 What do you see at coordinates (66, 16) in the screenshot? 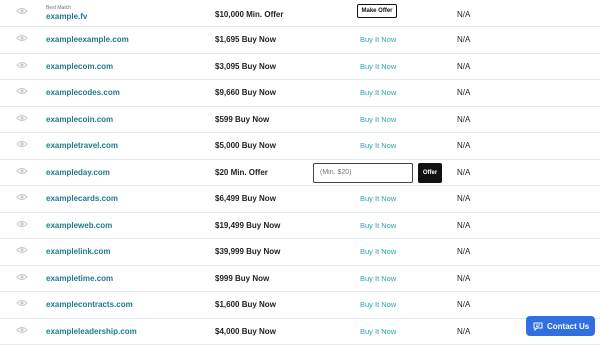
I see `domain-name-link: example.fv` at bounding box center [66, 16].